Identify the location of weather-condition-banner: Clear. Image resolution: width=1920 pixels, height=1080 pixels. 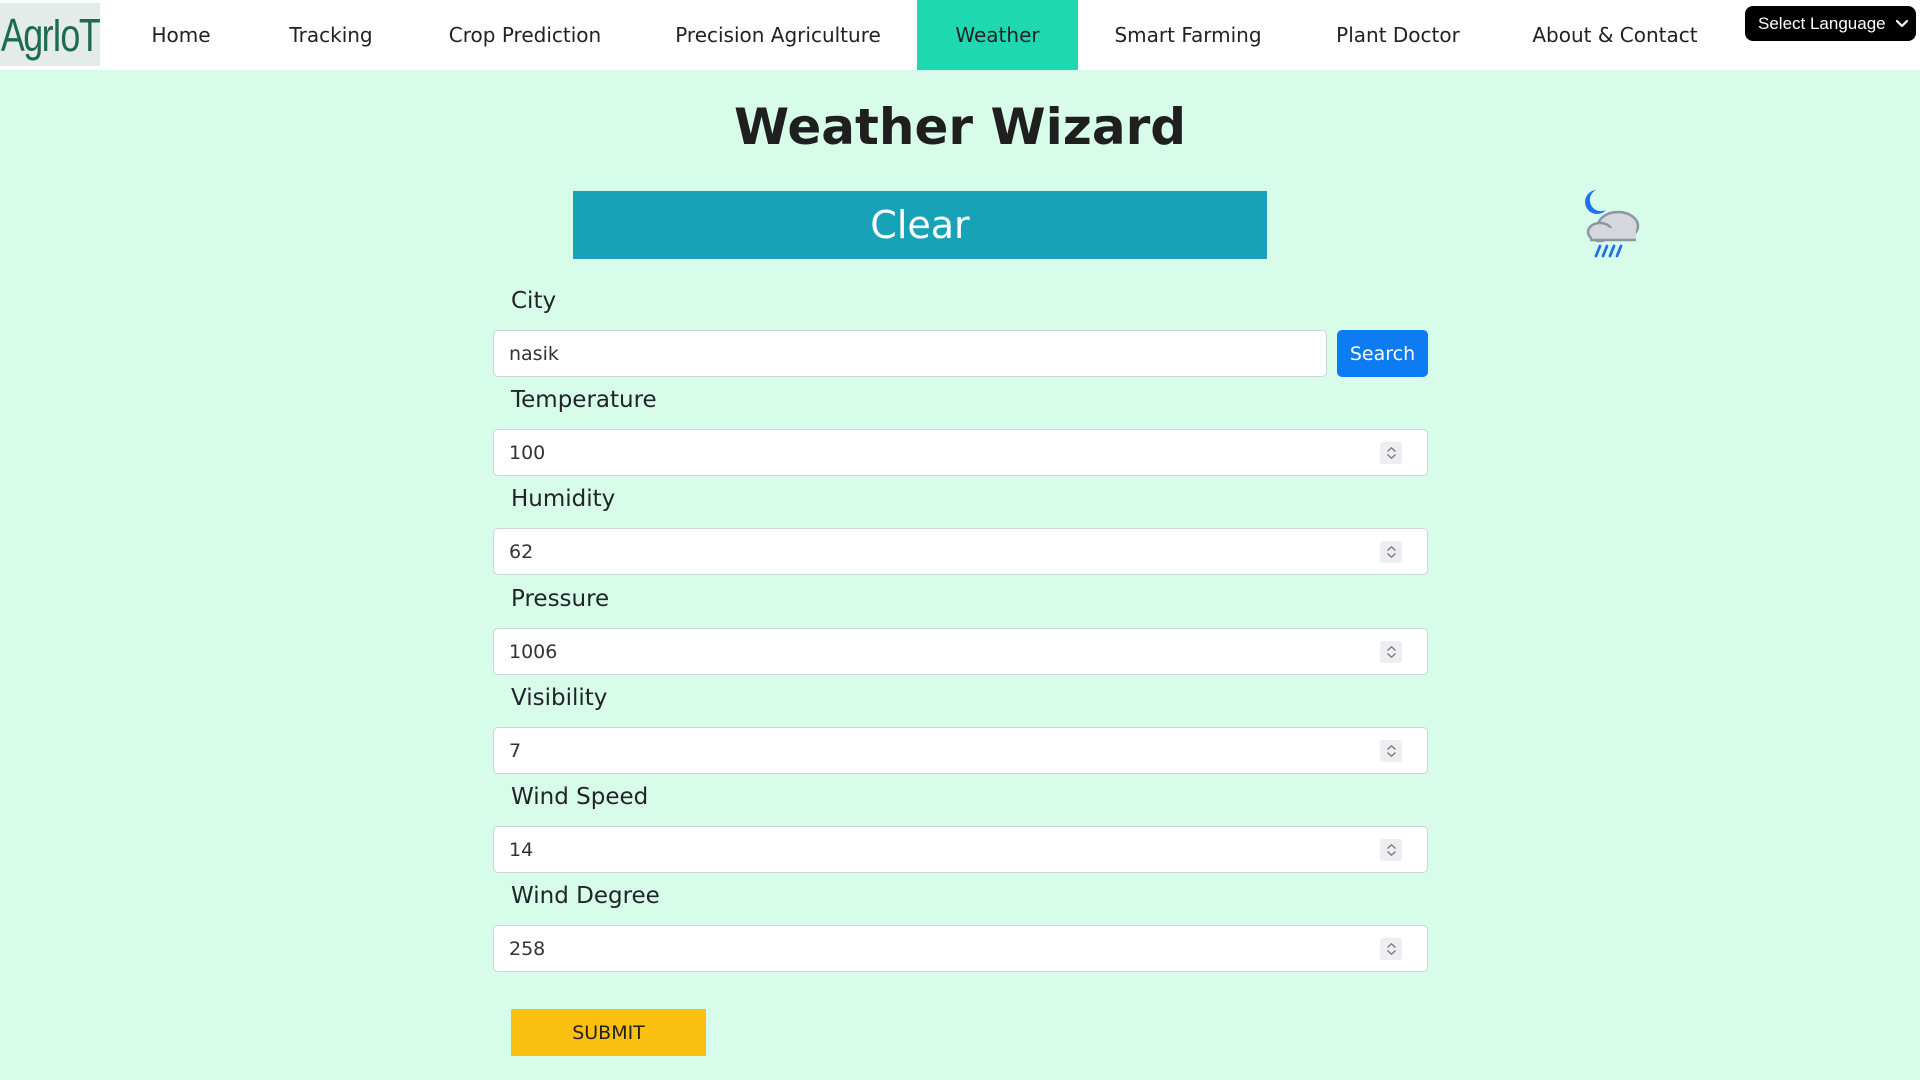
(920, 225).